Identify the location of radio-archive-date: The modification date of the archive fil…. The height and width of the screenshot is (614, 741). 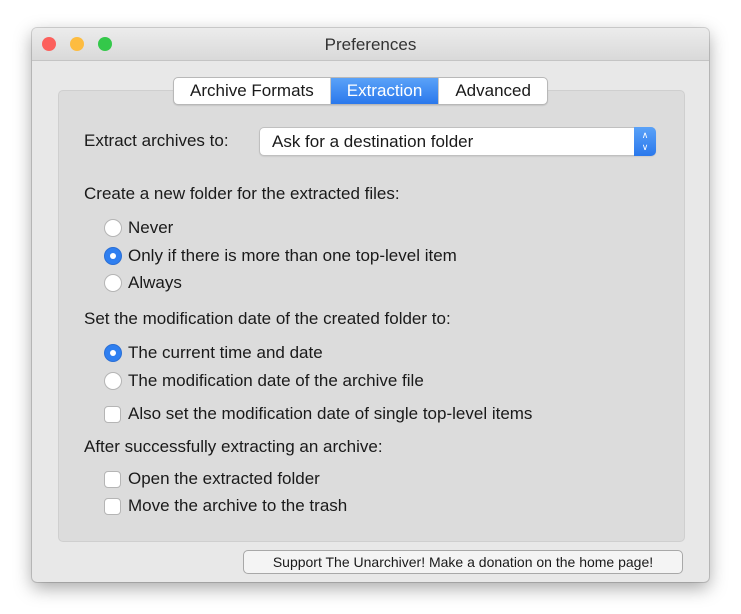
(264, 381).